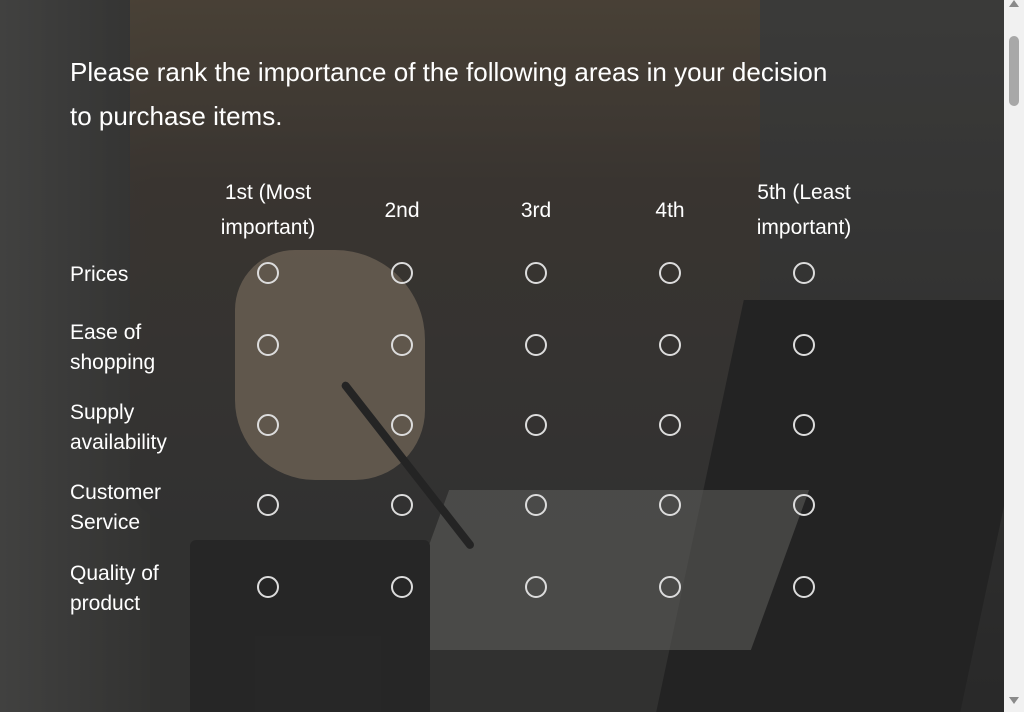 The height and width of the screenshot is (712, 1024). I want to click on radio-ease-1st, so click(268, 345).